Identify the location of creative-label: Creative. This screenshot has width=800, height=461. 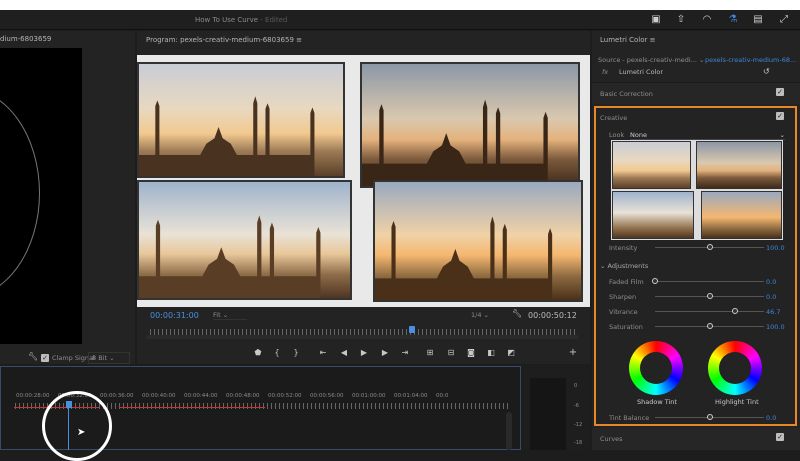
(614, 118).